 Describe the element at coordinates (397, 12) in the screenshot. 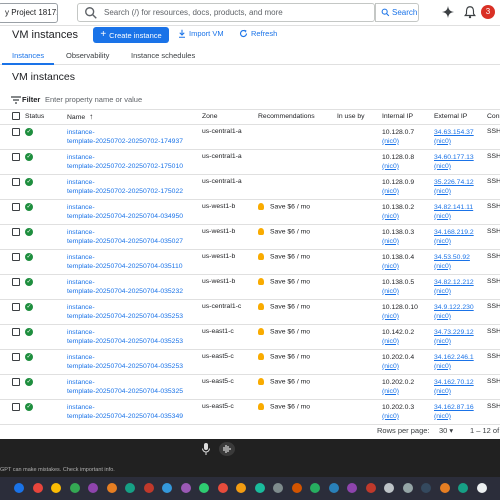

I see `search-button: Search` at that location.